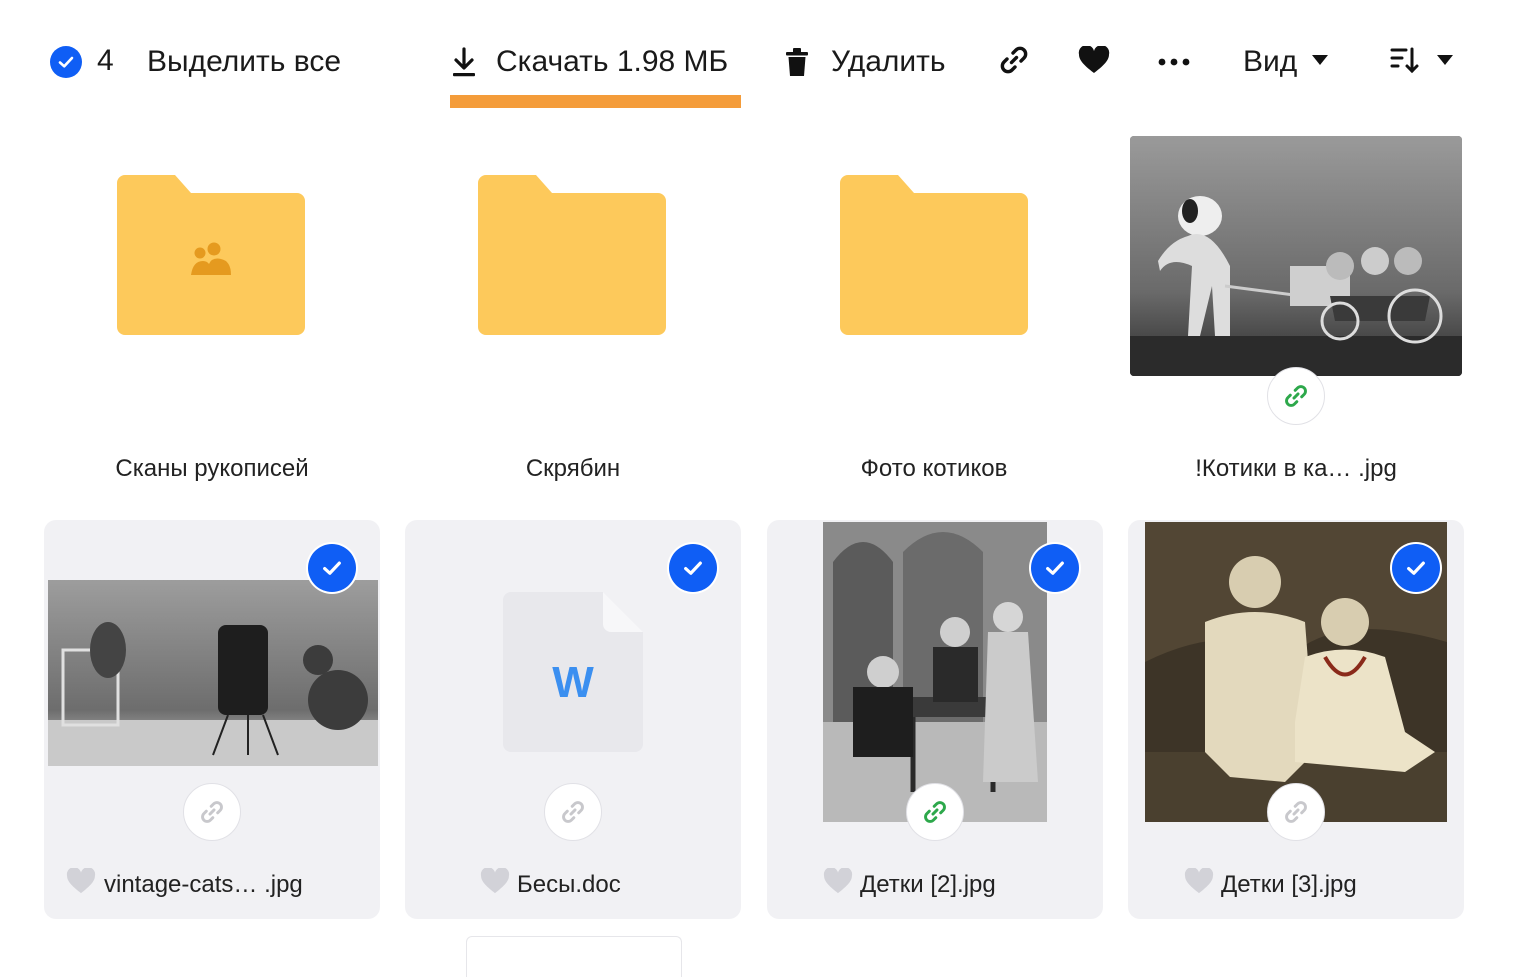 The height and width of the screenshot is (977, 1516). I want to click on share-link-button, so click(1014, 62).